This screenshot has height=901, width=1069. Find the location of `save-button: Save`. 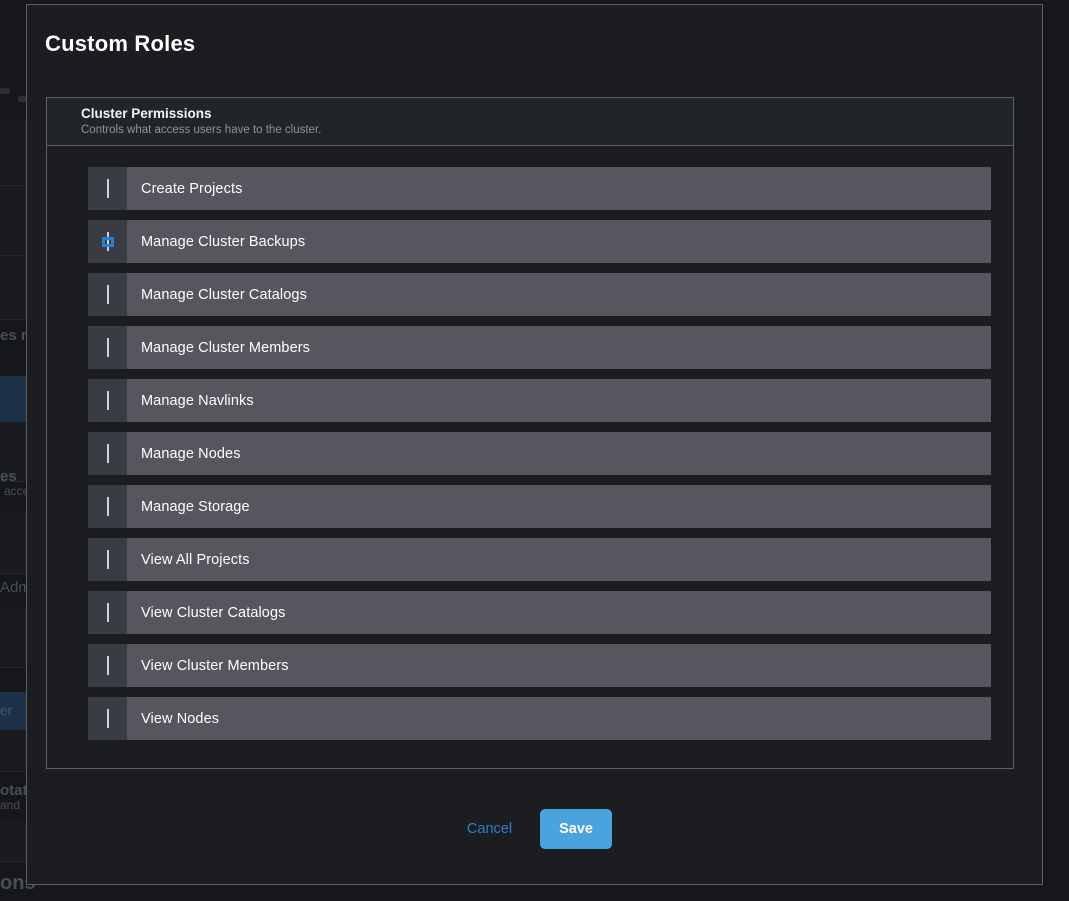

save-button: Save is located at coordinates (576, 829).